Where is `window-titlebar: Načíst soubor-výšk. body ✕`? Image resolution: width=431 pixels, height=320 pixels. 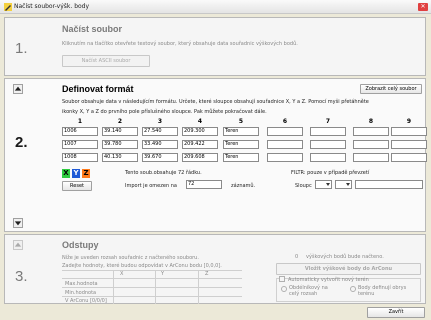
window-titlebar: Načíst soubor-výšk. body ✕ is located at coordinates (215, 7).